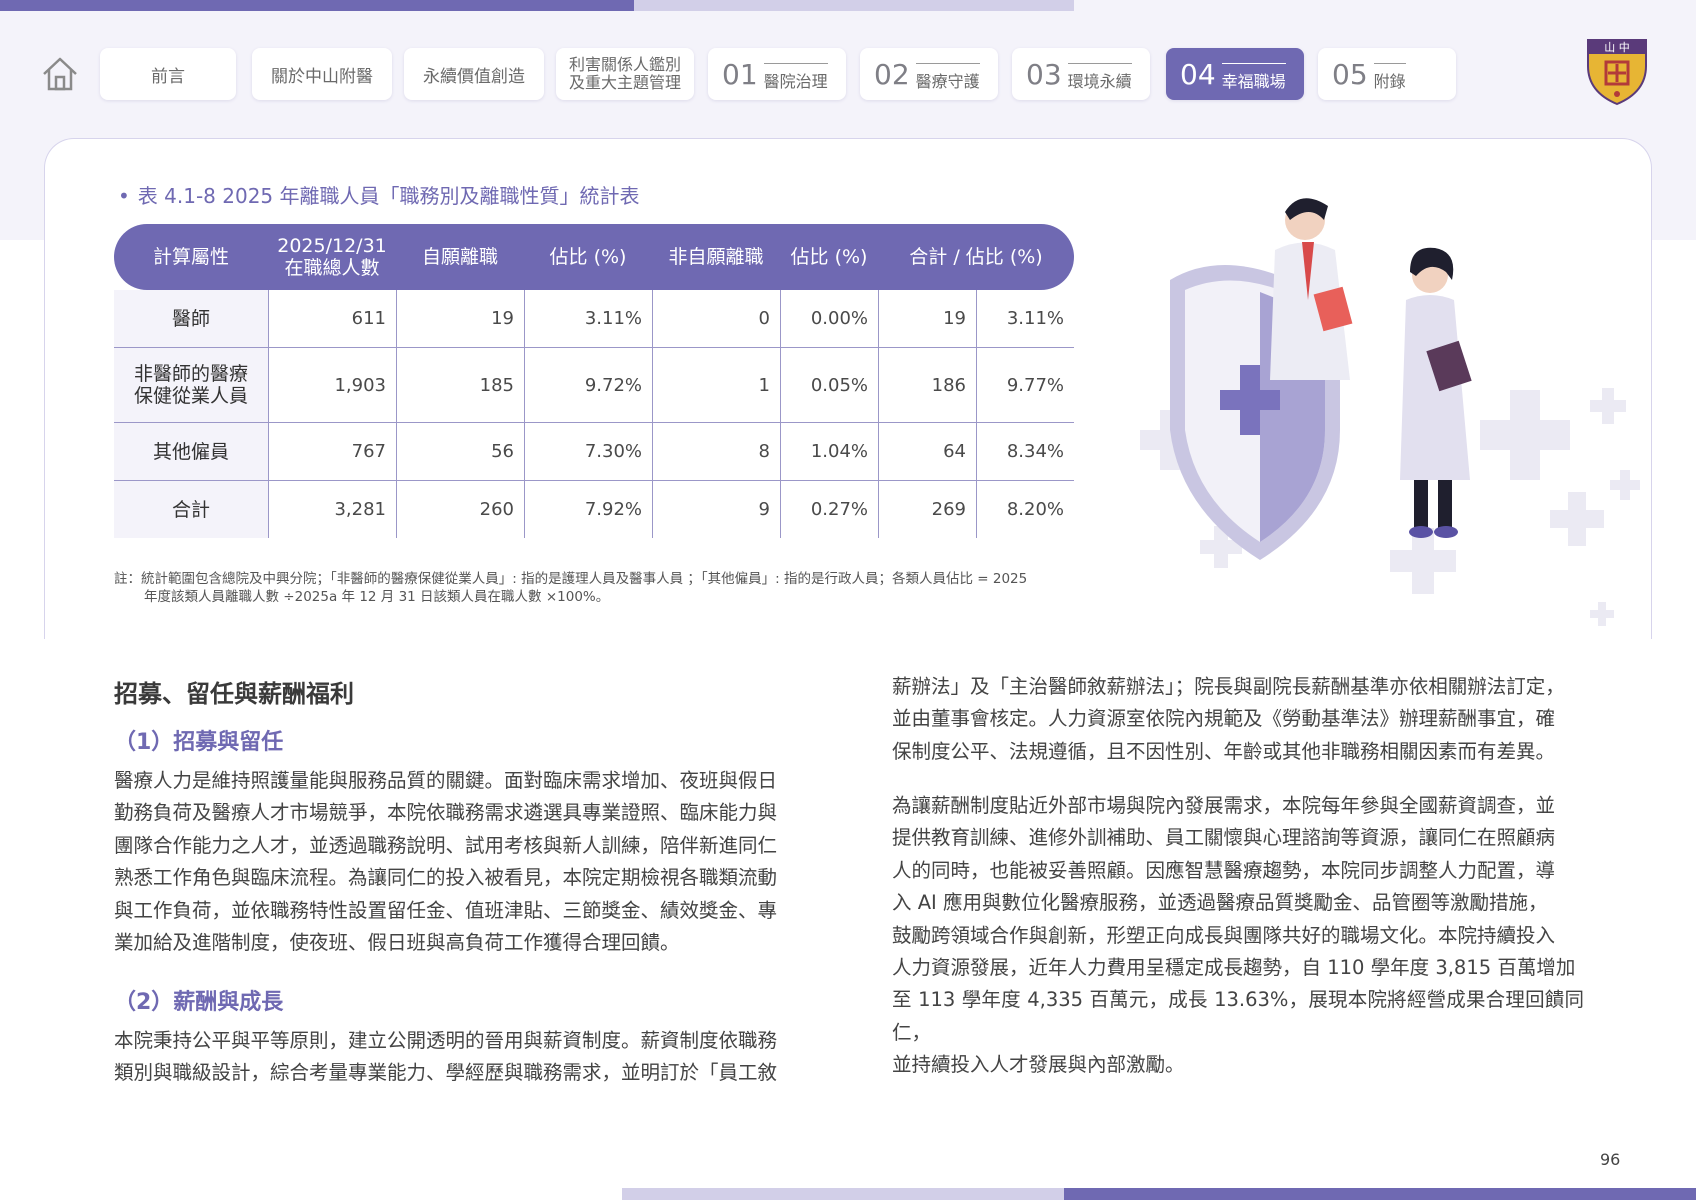 The image size is (1696, 1200). I want to click on table-cell: 56, so click(460, 451).